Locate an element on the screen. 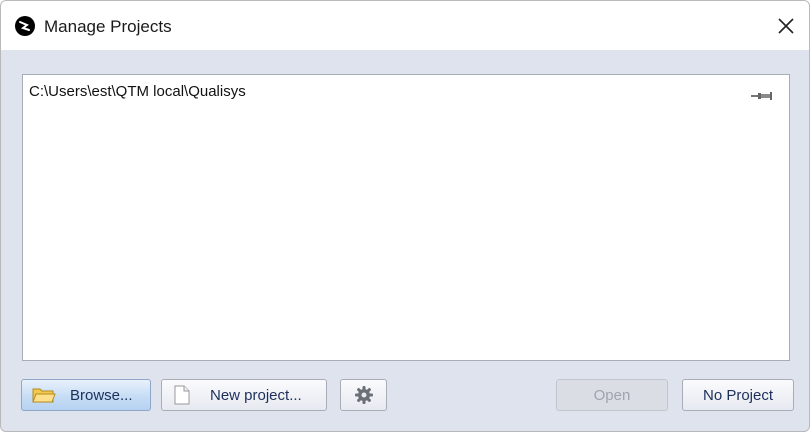 The image size is (810, 432). no-project-button-label: No Project is located at coordinates (738, 395).